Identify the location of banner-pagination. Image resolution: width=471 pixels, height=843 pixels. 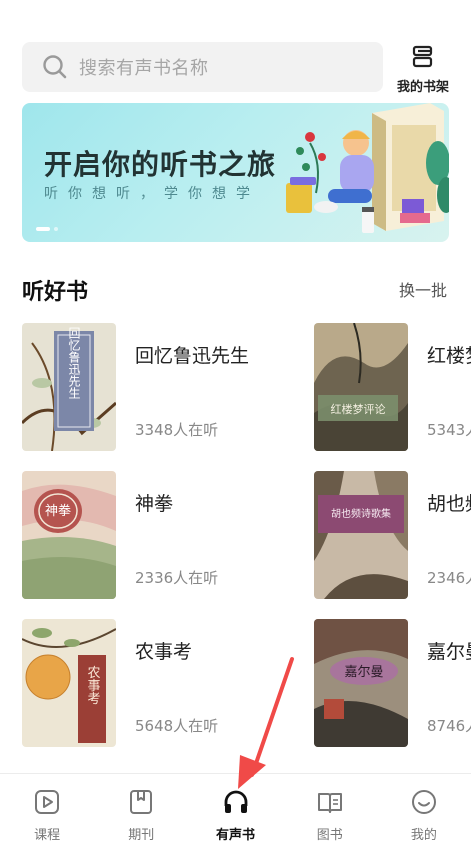
(47, 229).